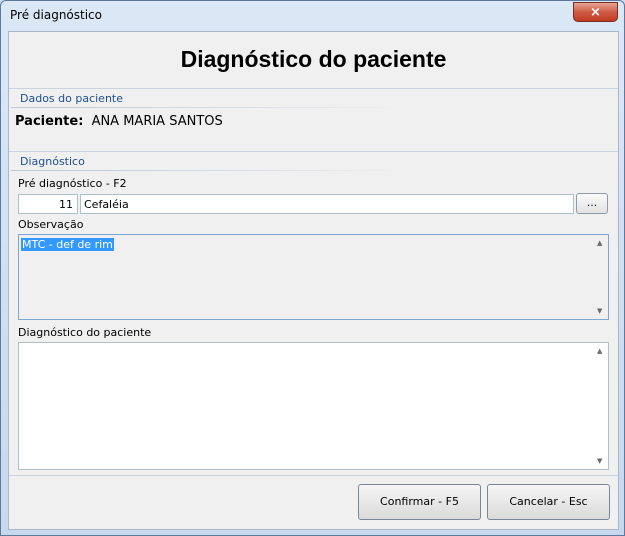 Image resolution: width=625 pixels, height=536 pixels. Describe the element at coordinates (72, 183) in the screenshot. I see `pre-diagnosis-label: Pré diagnóstico - F2` at that location.